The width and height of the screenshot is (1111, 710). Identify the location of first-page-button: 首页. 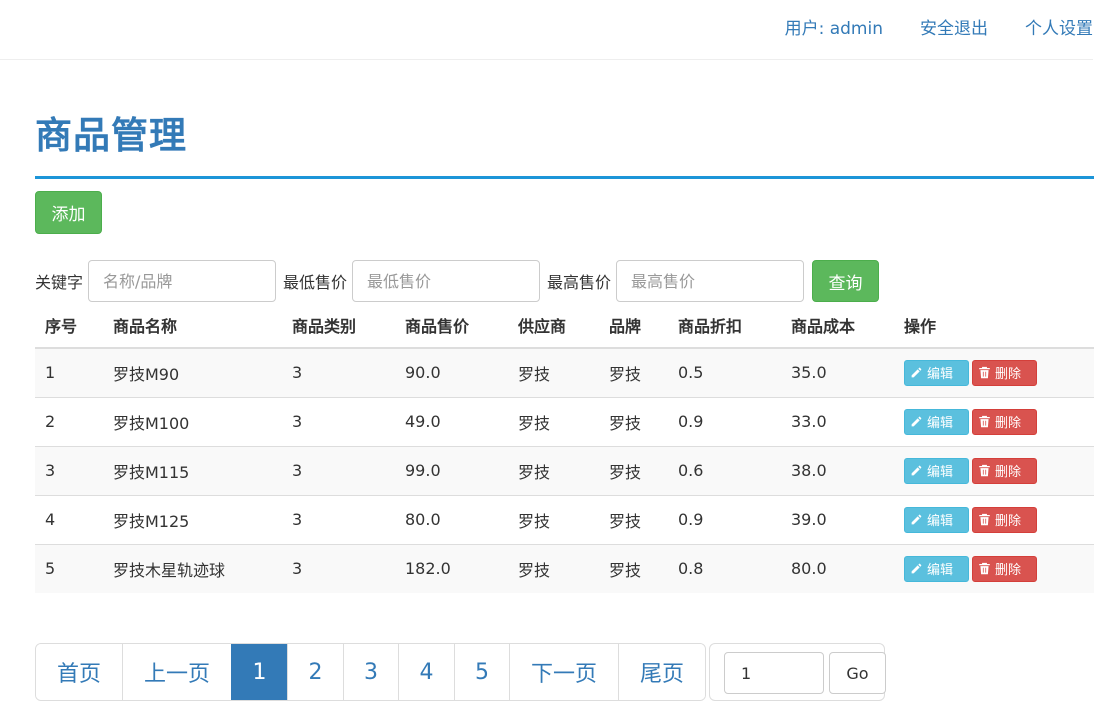
(79, 672).